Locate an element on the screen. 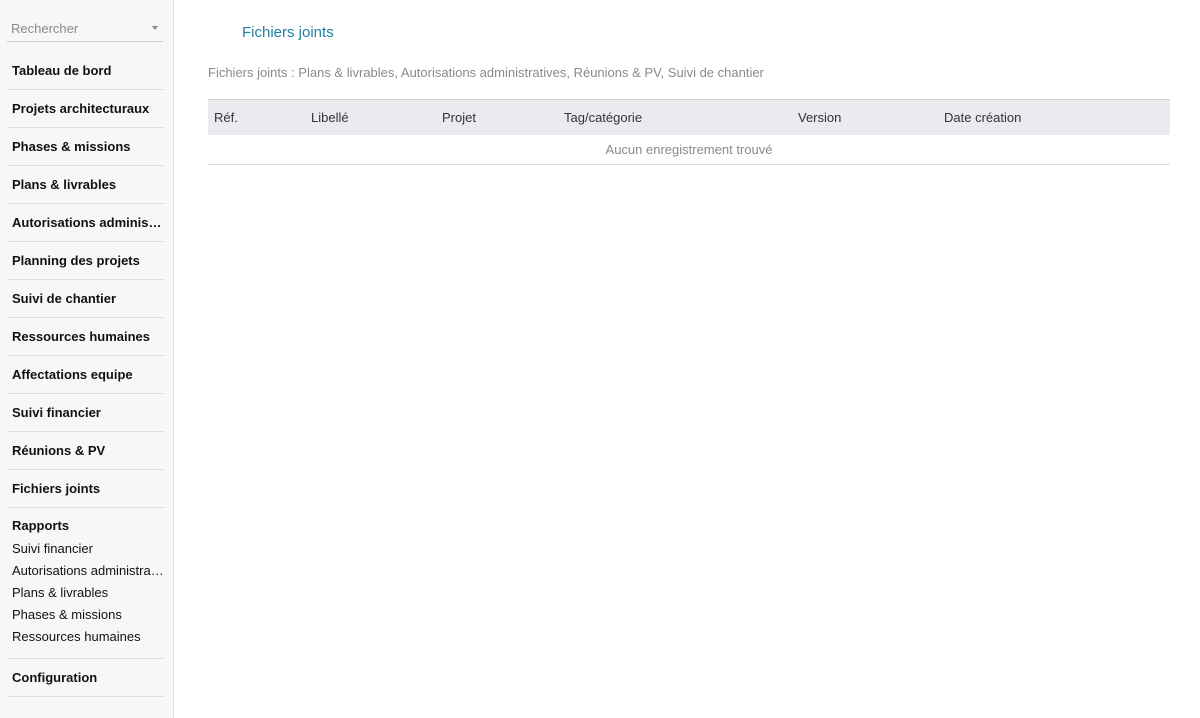 Image resolution: width=1200 pixels, height=718 pixels. sidebar-item-ressources-humaines: Ressources humaines is located at coordinates (85, 337).